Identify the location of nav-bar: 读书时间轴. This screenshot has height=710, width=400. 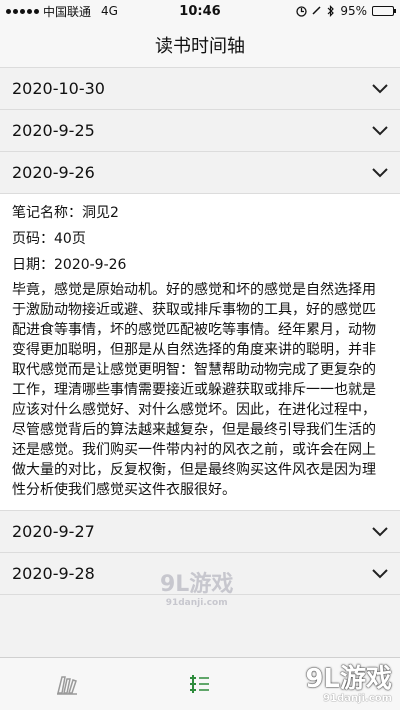
(200, 45).